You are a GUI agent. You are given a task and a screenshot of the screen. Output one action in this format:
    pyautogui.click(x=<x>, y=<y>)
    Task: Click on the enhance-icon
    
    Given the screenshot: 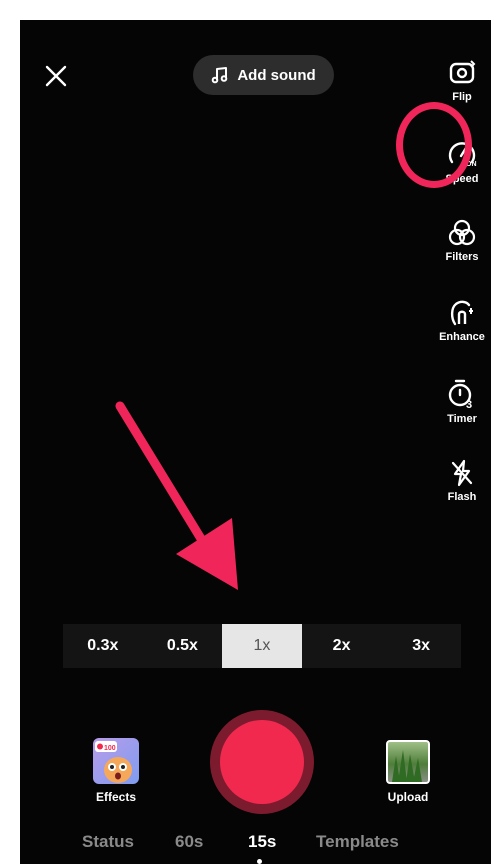 What is the action you would take?
    pyautogui.click(x=461, y=313)
    